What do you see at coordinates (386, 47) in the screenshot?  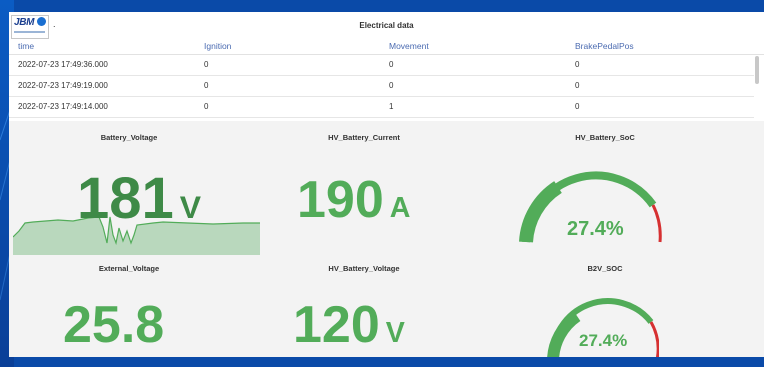 I see `table-header: time Ignition Movement BrakePedalPos` at bounding box center [386, 47].